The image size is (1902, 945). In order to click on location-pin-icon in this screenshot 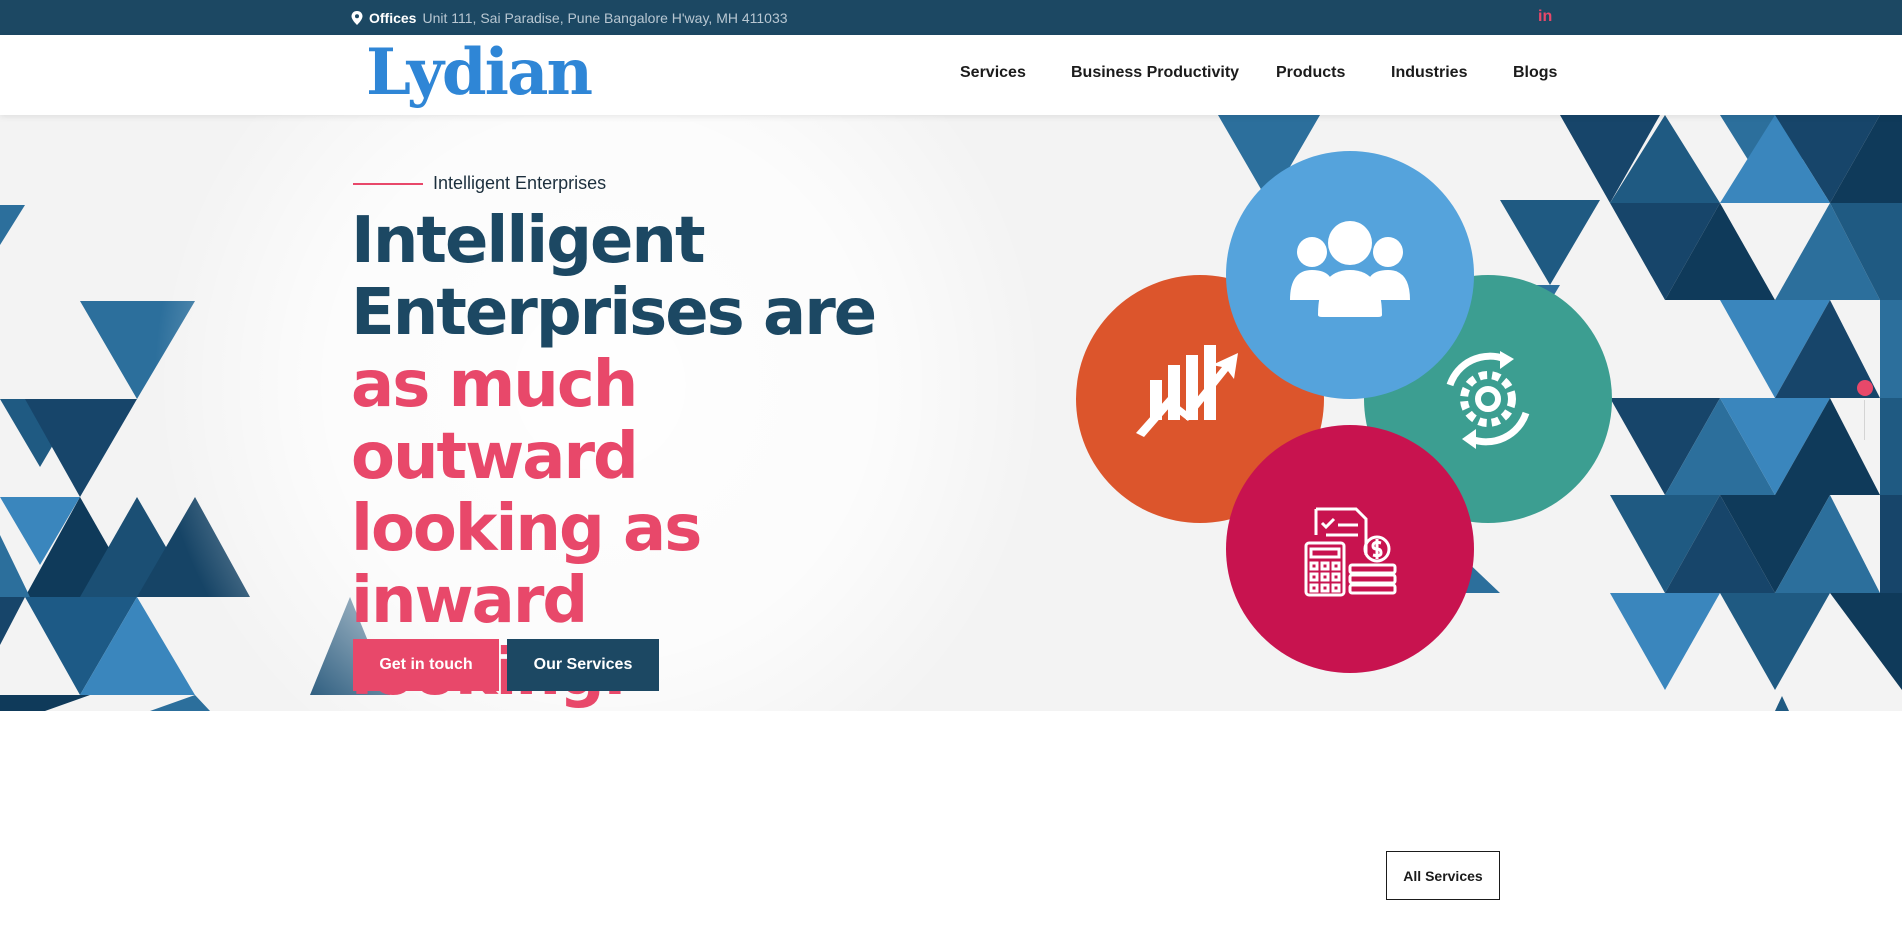, I will do `click(357, 18)`.